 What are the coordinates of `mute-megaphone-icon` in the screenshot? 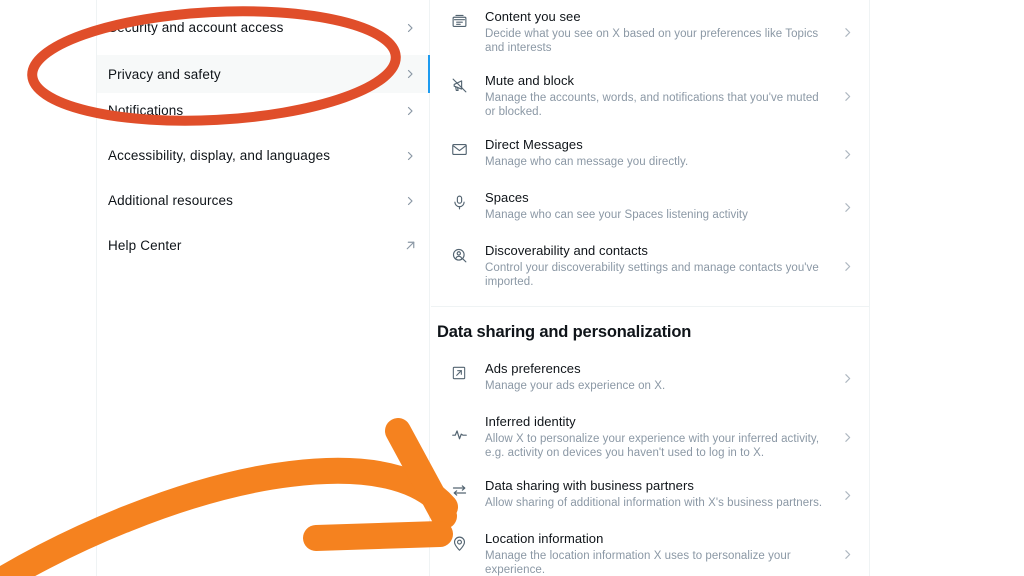 It's located at (459, 83).